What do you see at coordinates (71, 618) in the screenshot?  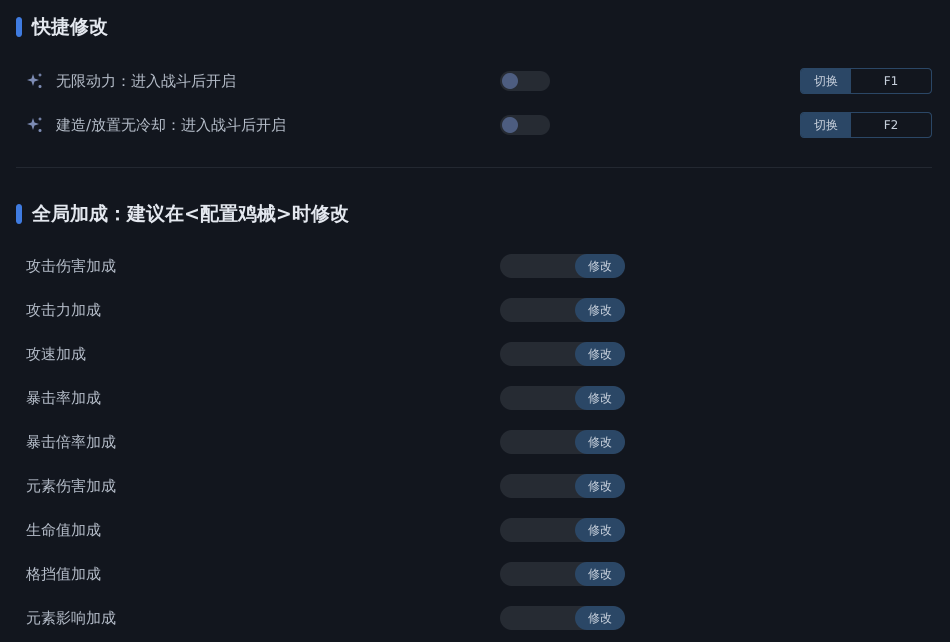 I see `bonus-label: 元素影响加成` at bounding box center [71, 618].